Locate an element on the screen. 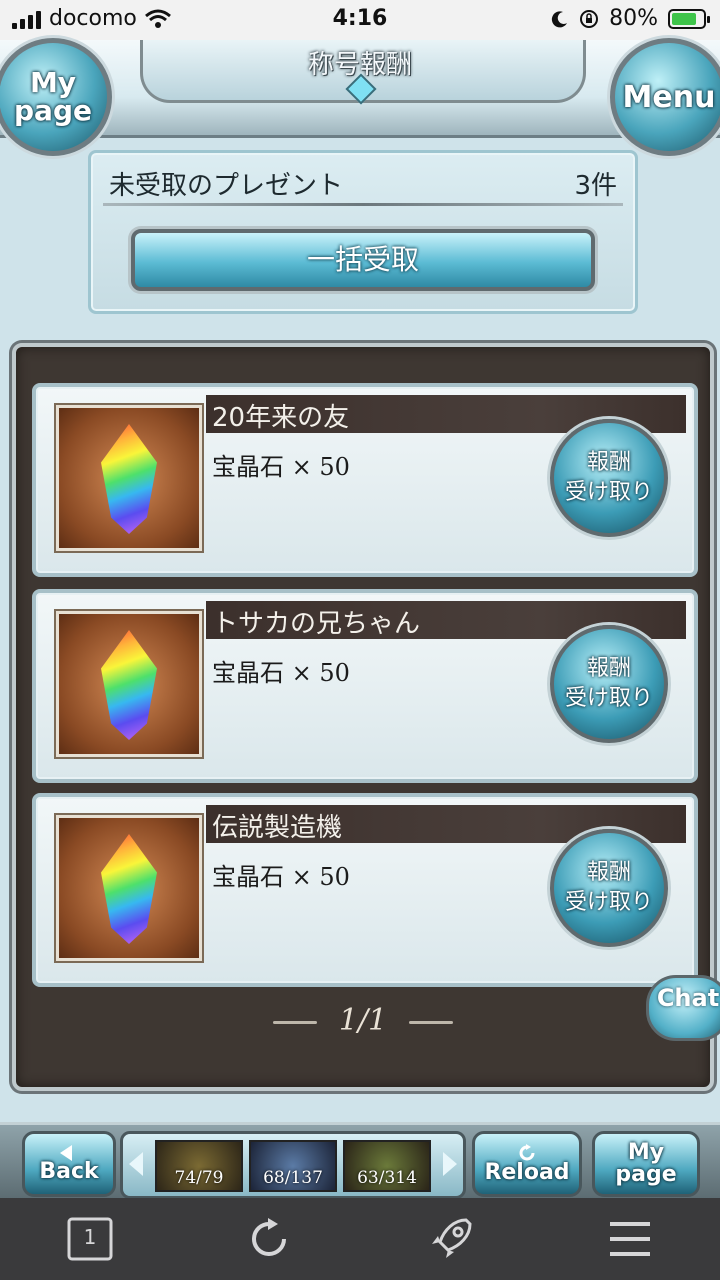 This screenshot has height=1280, width=720. game-bottom-bar: Back 74/79 68/137 63/314 Reload My page is located at coordinates (360, 1161).